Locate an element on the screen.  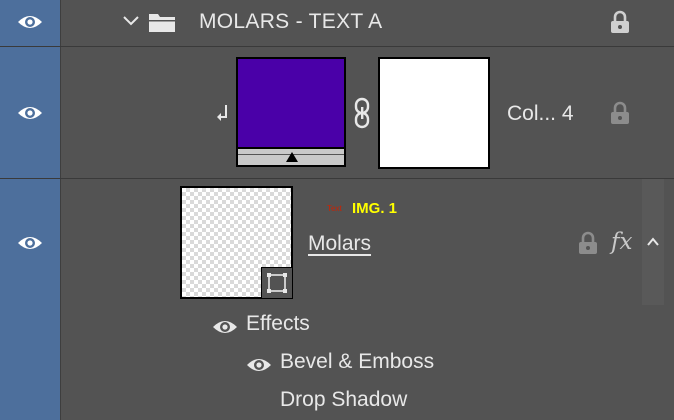
color-fill-thumbnail is located at coordinates (291, 112).